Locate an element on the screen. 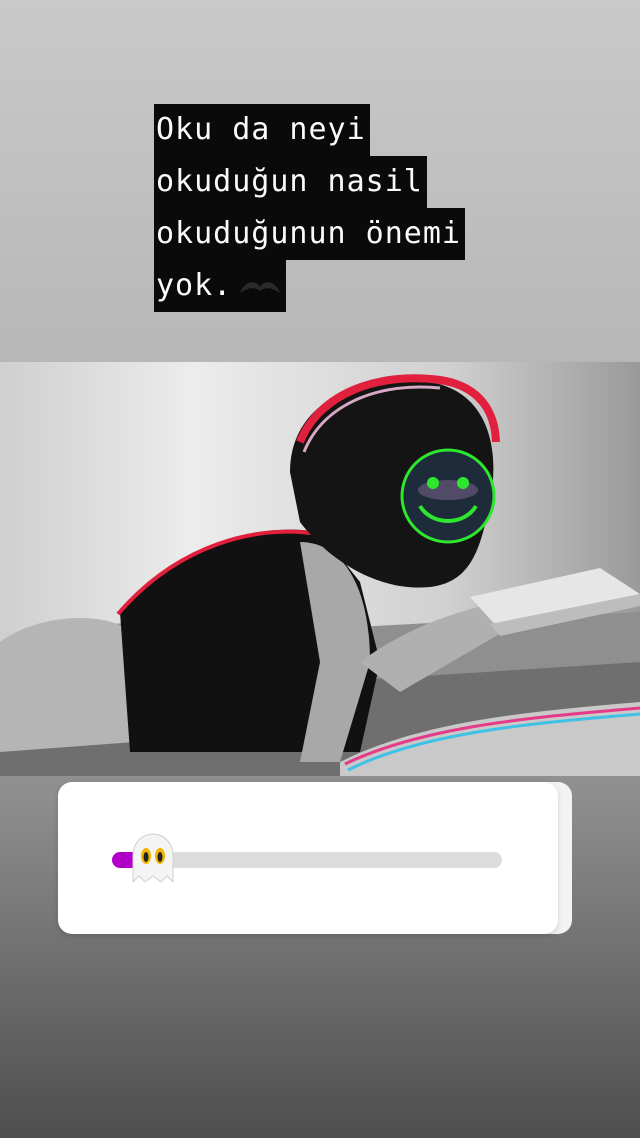 Image resolution: width=640 pixels, height=1138 pixels. ghost-icon is located at coordinates (153, 860).